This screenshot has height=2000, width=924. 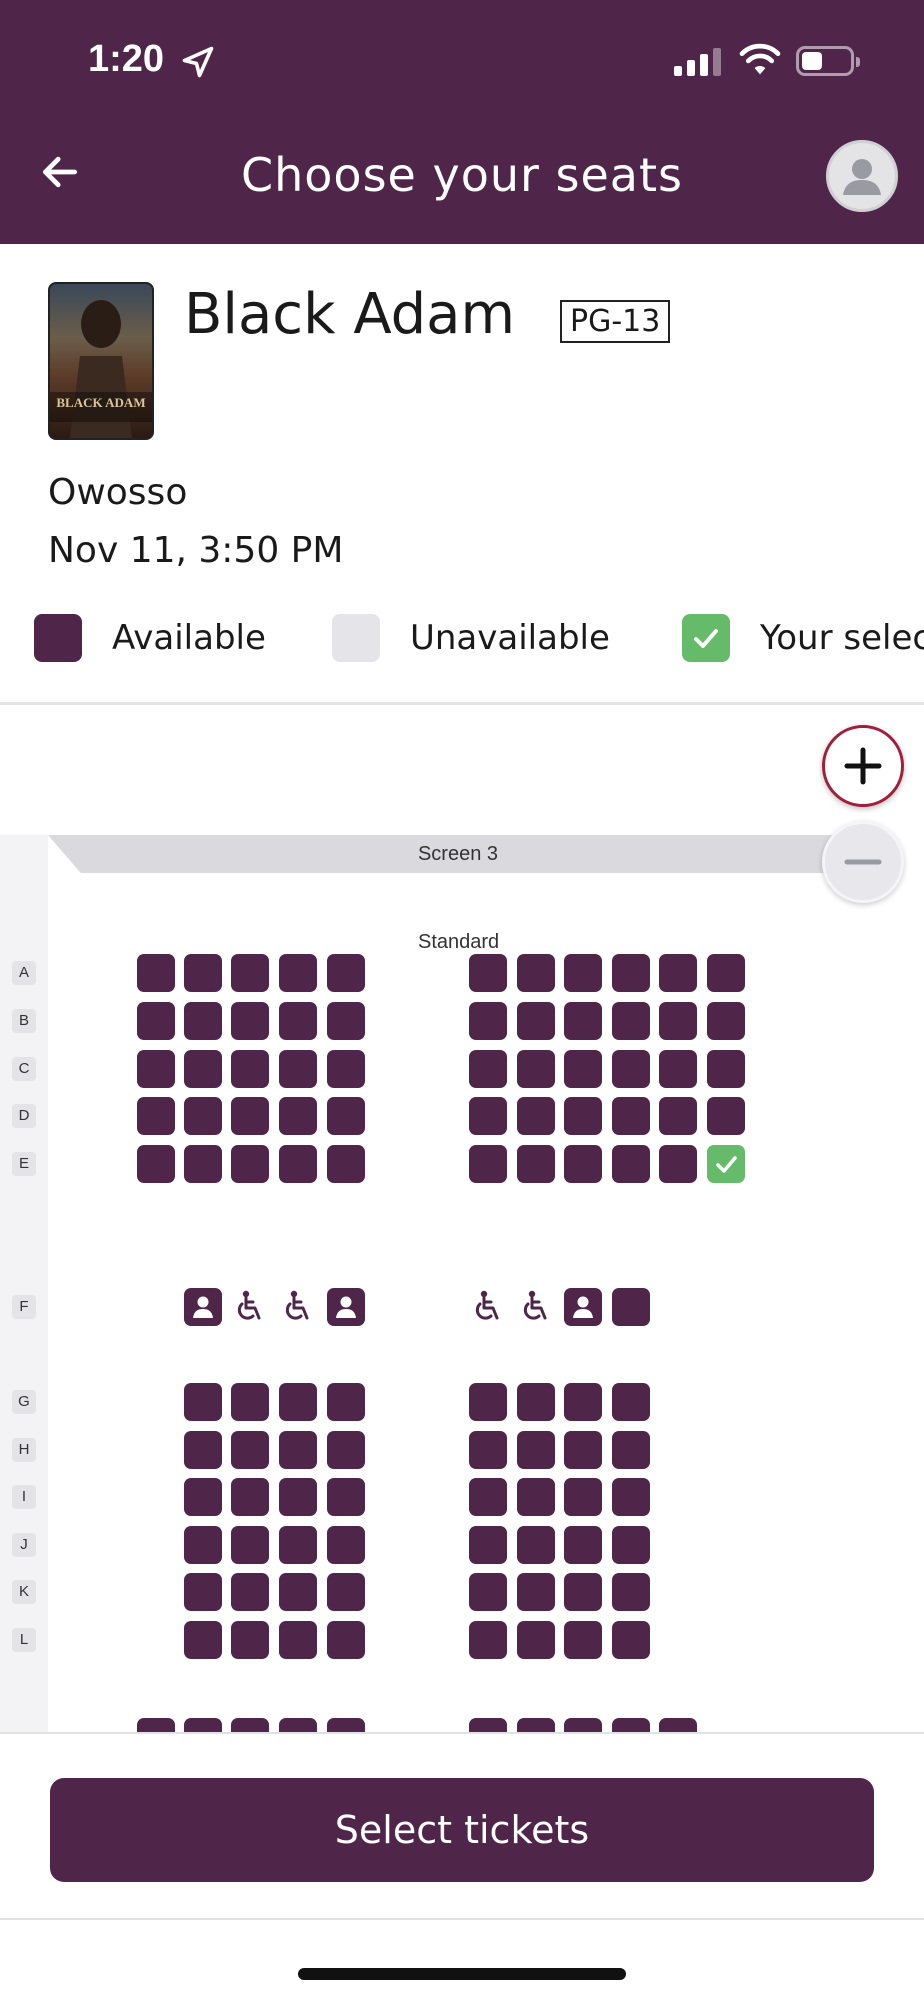 I want to click on select-tickets-button: Select tickets, so click(x=462, y=1830).